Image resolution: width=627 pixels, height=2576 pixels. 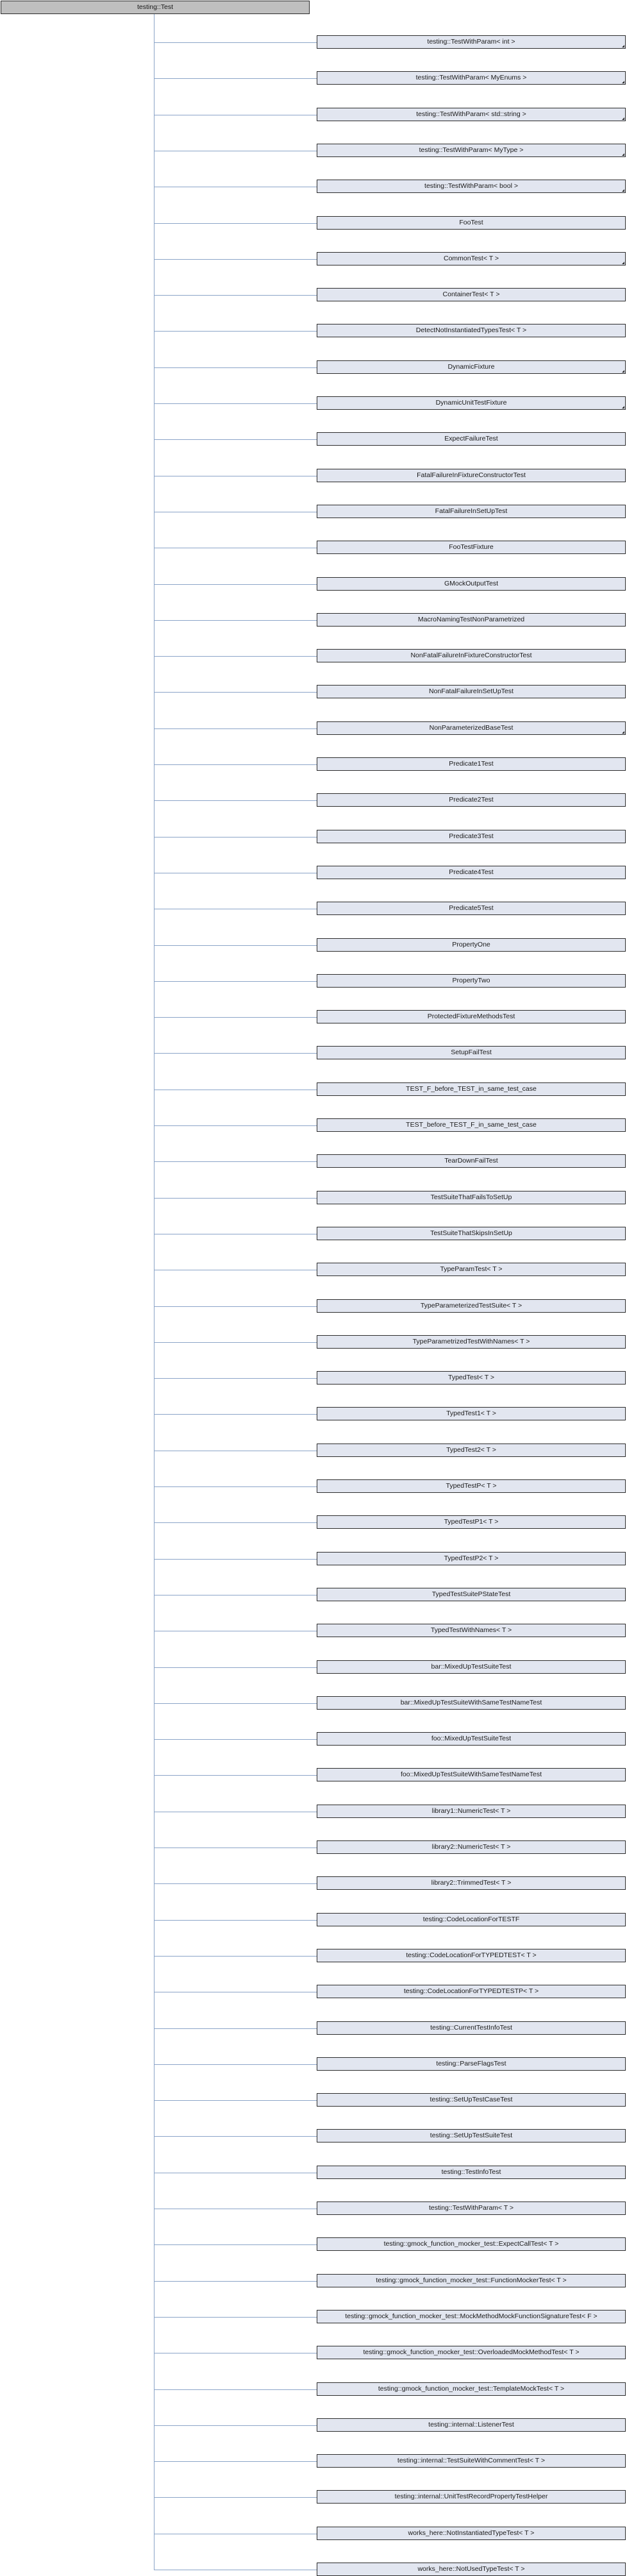 What do you see at coordinates (471, 655) in the screenshot?
I see `derived-class-node: NonFatalFailureInFixtureConstructorTest` at bounding box center [471, 655].